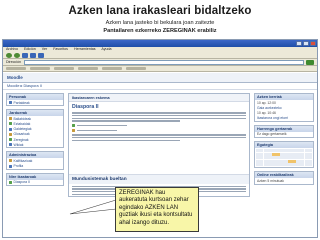 This screenshot has height=240, width=320. I want to click on link-label: Kalifikazioak, so click(23, 160).